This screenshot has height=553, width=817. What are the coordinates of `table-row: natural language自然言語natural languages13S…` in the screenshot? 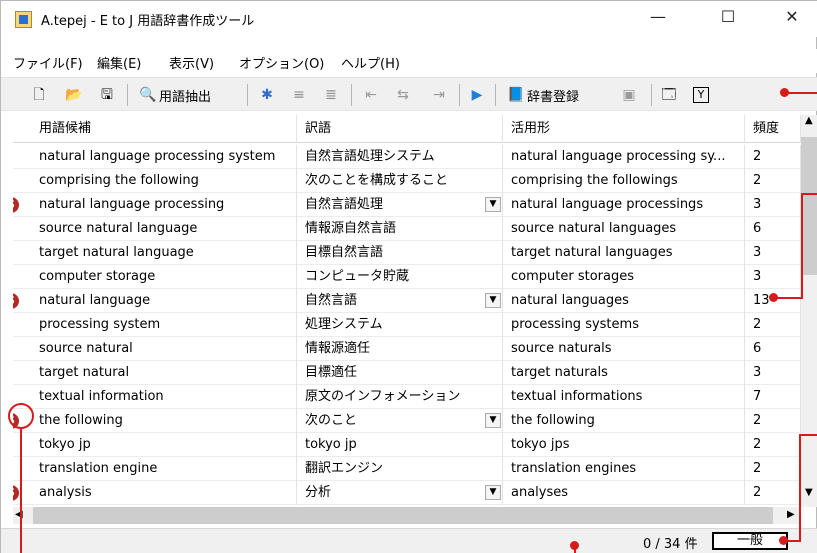 It's located at (407, 301).